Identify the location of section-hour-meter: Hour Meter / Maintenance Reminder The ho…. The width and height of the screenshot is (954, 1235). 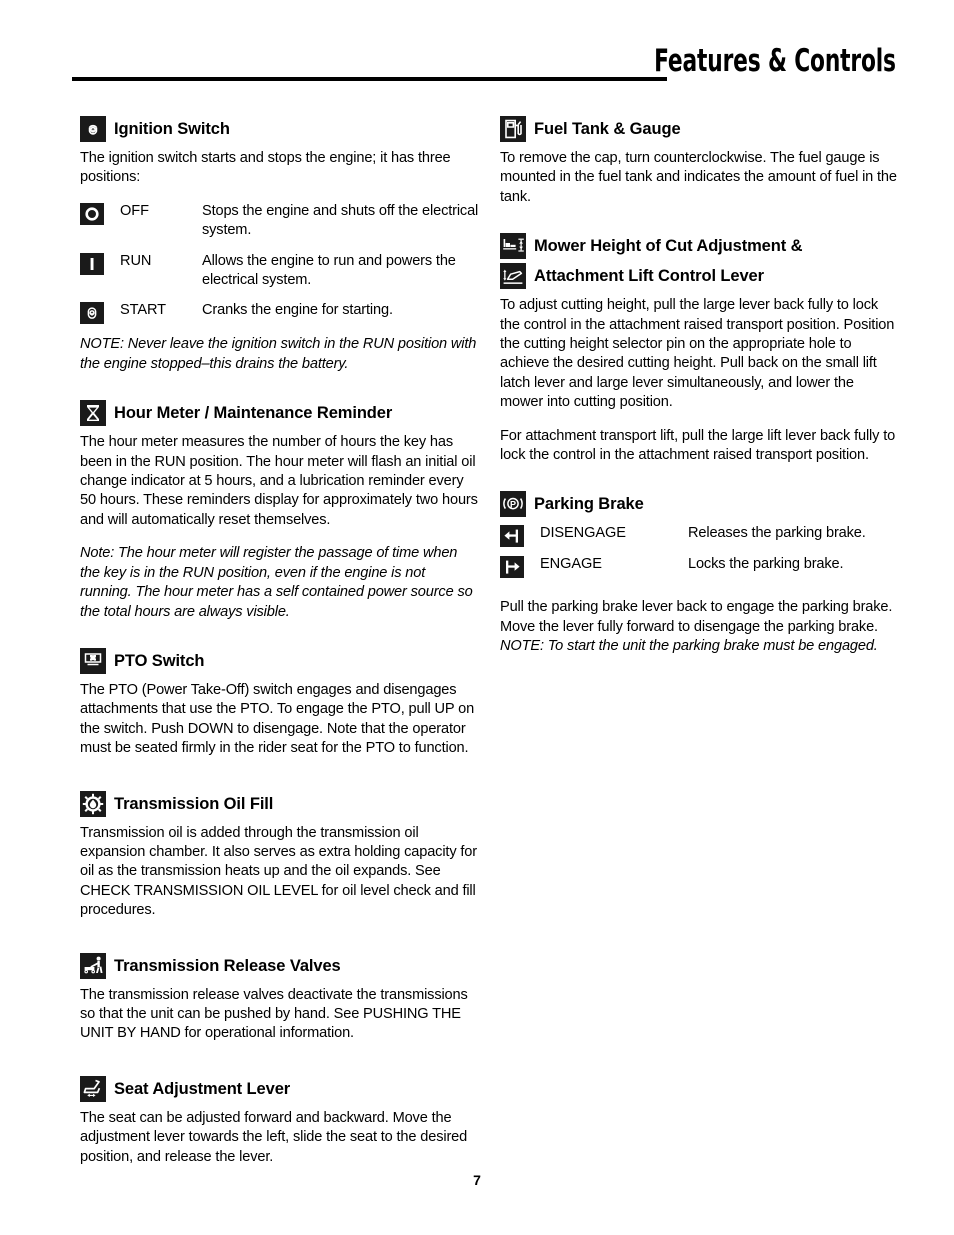
(280, 511).